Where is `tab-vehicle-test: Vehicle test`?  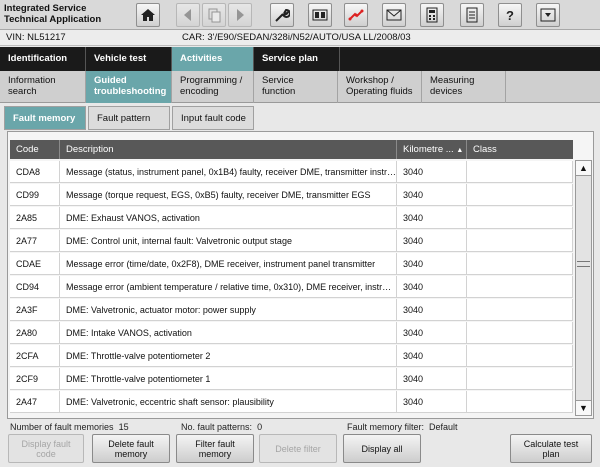
tab-vehicle-test: Vehicle test is located at coordinates (129, 59).